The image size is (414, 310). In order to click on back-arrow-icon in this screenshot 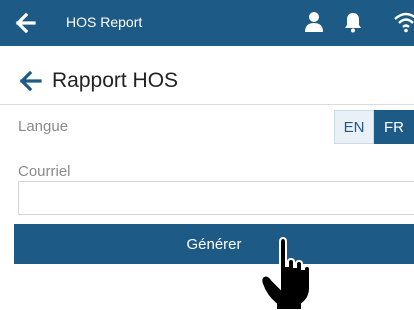, I will do `click(25, 23)`.